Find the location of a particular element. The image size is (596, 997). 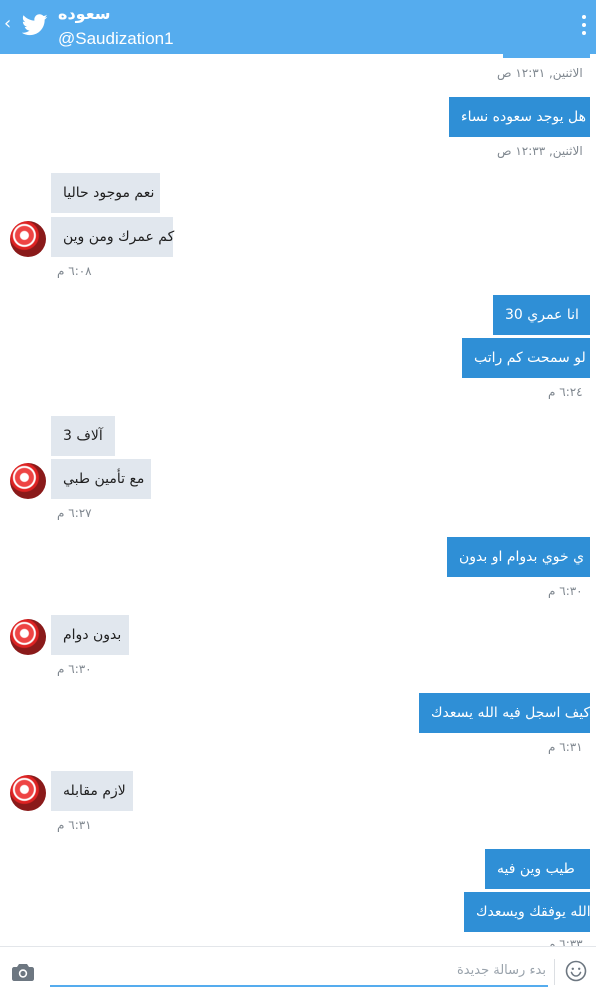

message-timestamp: الاثنين, ١٢:٣١ ص is located at coordinates (540, 73).